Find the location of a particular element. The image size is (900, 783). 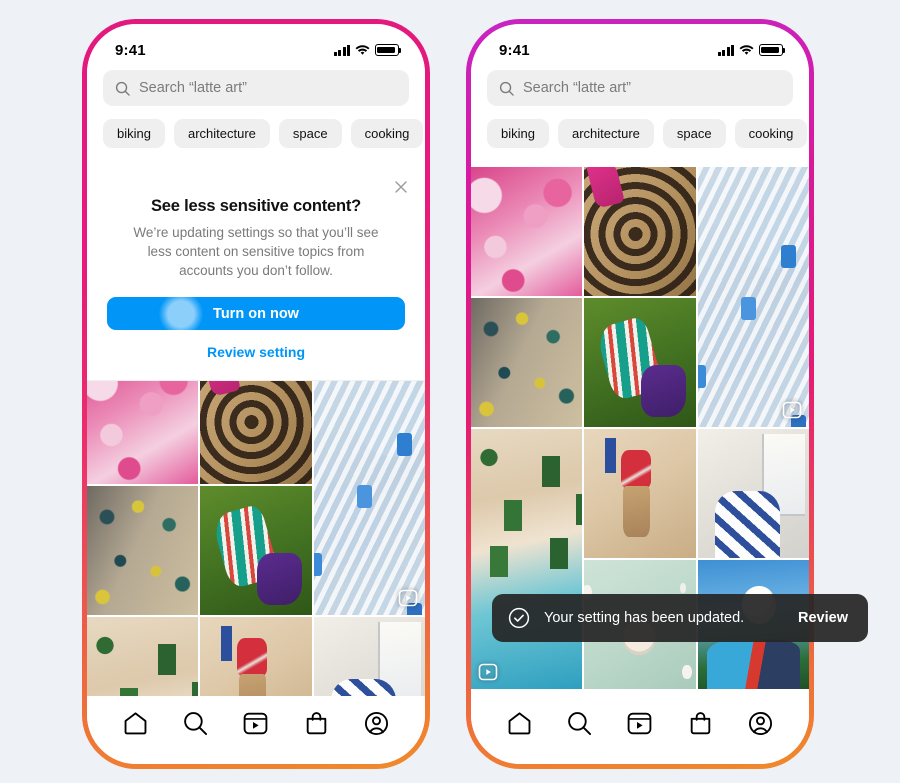

tap-ripple-indicator is located at coordinates (181, 313).